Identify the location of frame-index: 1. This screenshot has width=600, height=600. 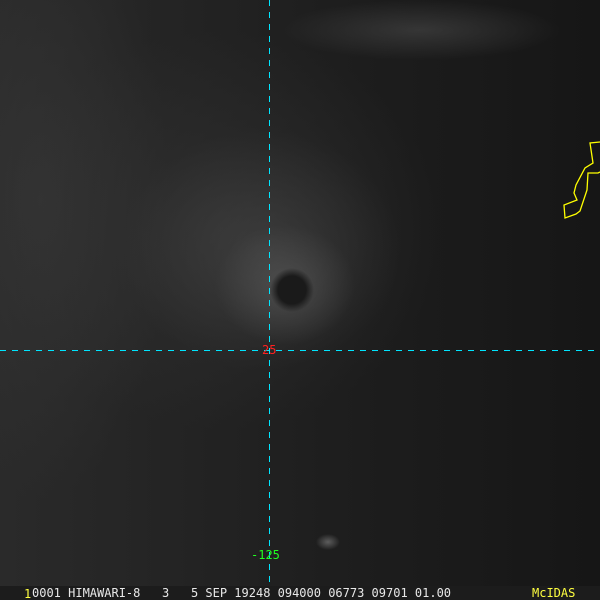
(28, 593).